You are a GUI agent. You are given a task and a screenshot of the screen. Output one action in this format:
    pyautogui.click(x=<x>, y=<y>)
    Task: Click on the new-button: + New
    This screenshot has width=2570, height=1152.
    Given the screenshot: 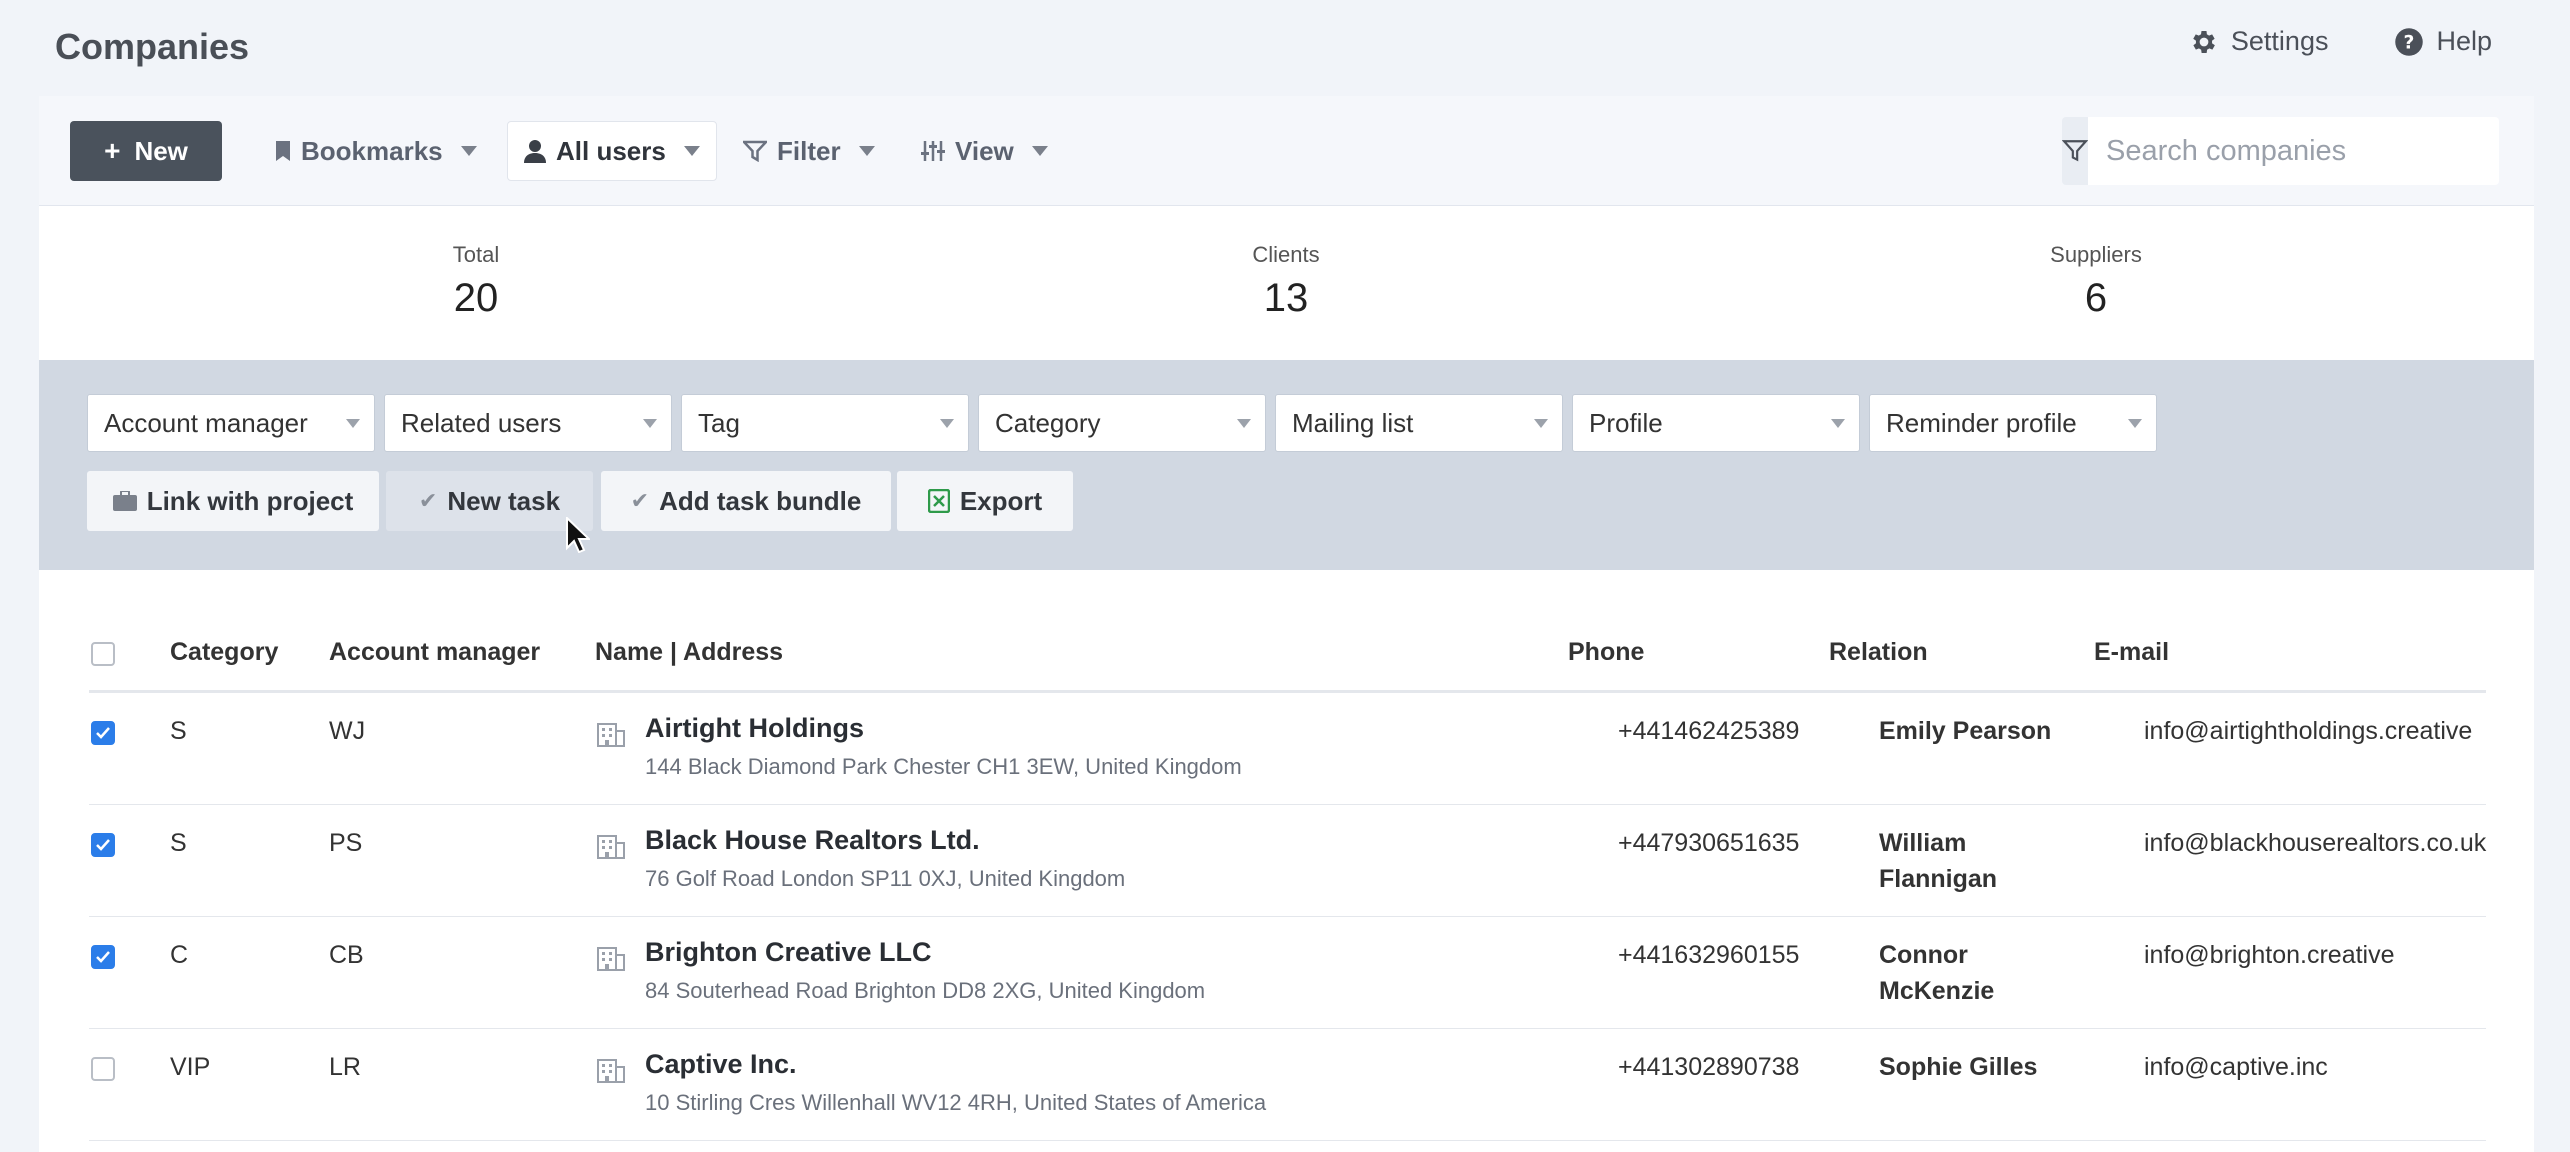 What is the action you would take?
    pyautogui.click(x=146, y=151)
    